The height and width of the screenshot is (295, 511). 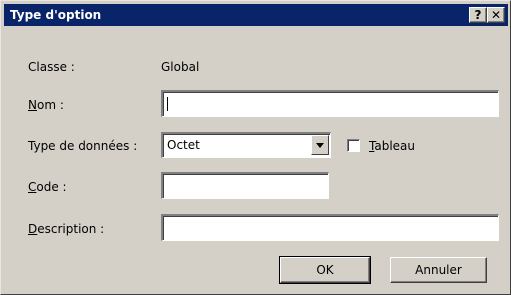 What do you see at coordinates (32, 105) in the screenshot?
I see `nom-mnemonic: N` at bounding box center [32, 105].